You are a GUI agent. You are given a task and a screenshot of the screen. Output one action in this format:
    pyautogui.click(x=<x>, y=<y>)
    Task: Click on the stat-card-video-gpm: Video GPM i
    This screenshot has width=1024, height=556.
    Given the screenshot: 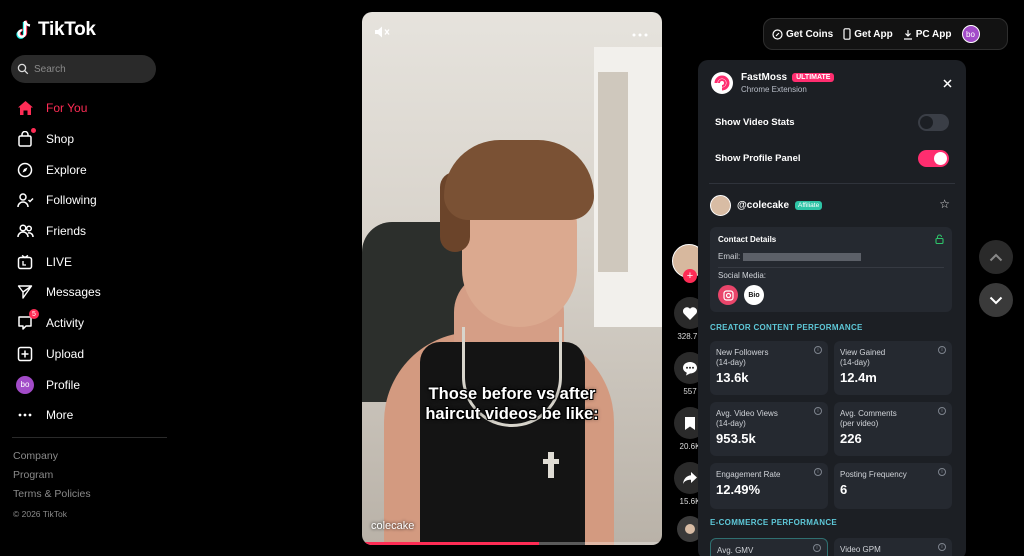 What is the action you would take?
    pyautogui.click(x=893, y=547)
    